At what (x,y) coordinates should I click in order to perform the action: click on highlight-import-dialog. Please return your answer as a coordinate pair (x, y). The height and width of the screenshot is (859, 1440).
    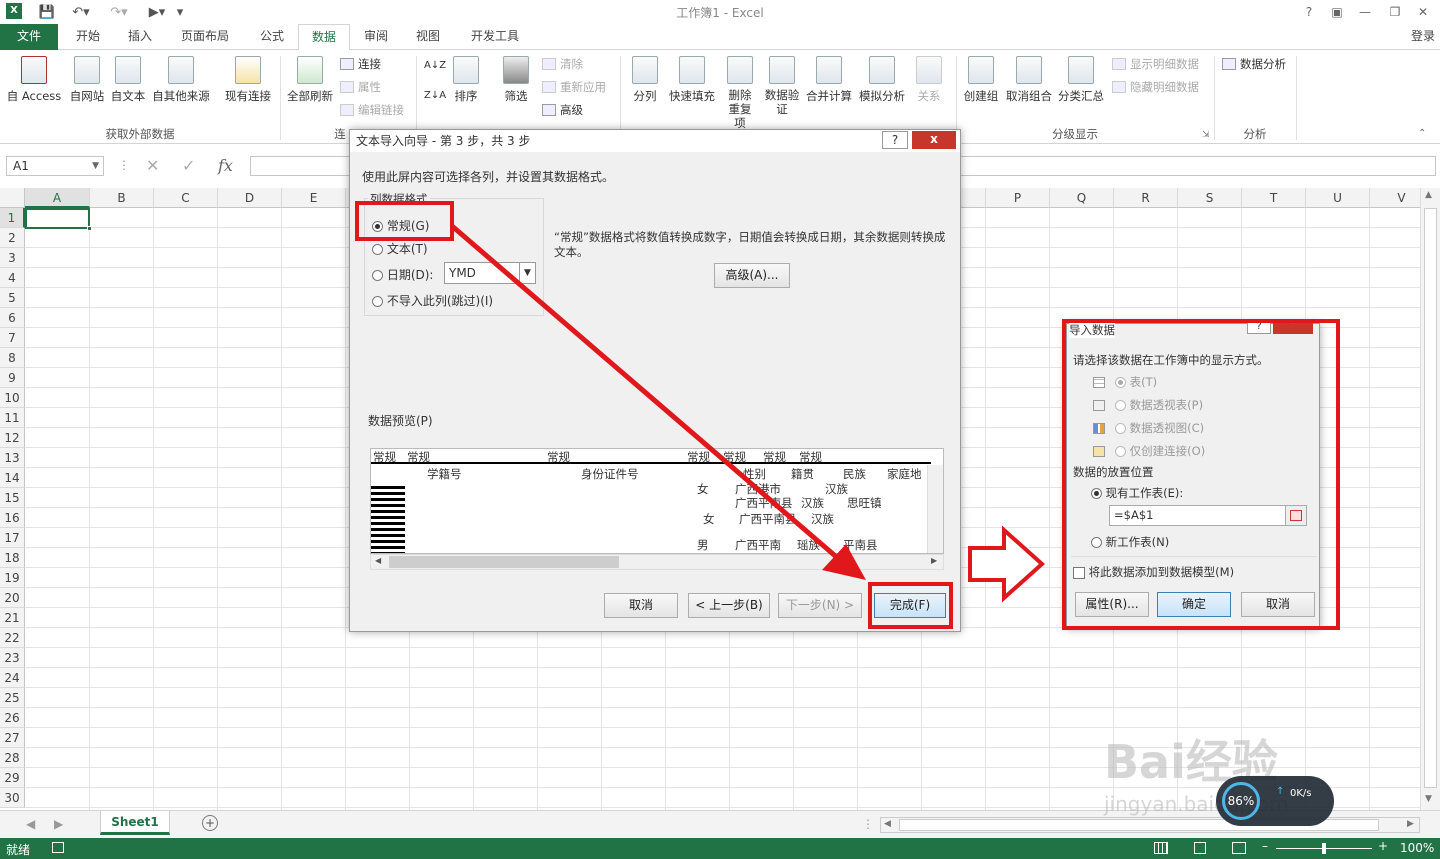
    Looking at the image, I should click on (1201, 474).